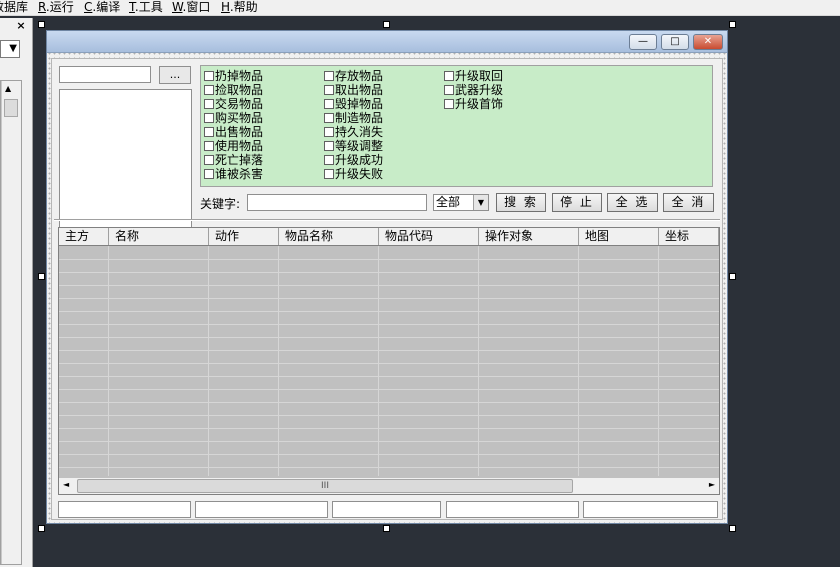  I want to click on close-icon: ×, so click(21, 26).